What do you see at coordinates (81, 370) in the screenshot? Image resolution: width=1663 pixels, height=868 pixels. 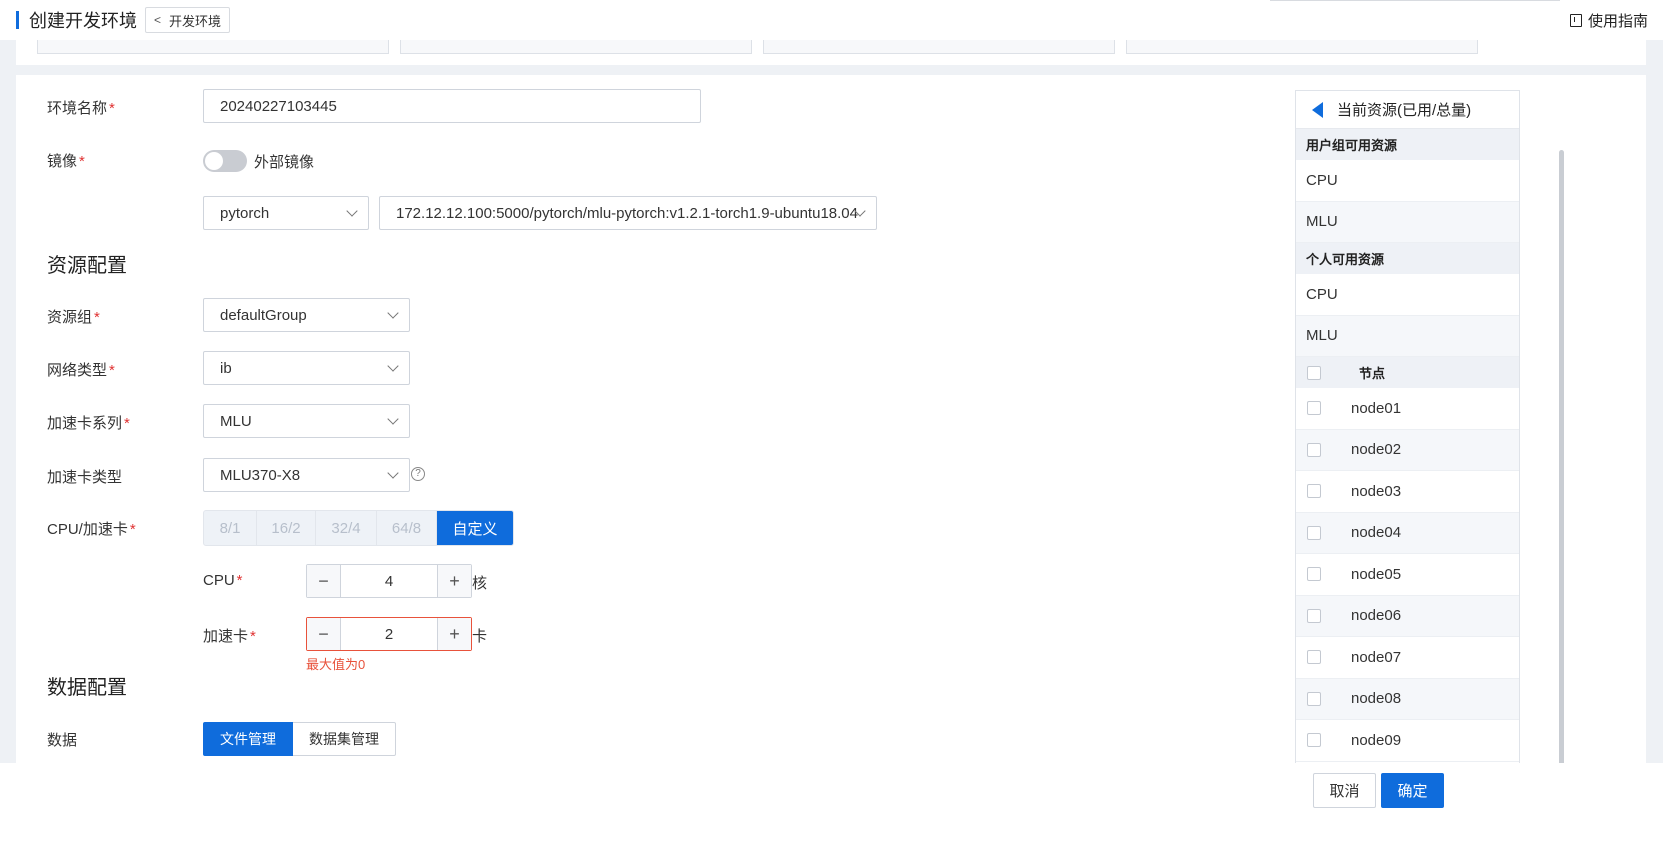 I see `network-type-label: 网络类型 *` at bounding box center [81, 370].